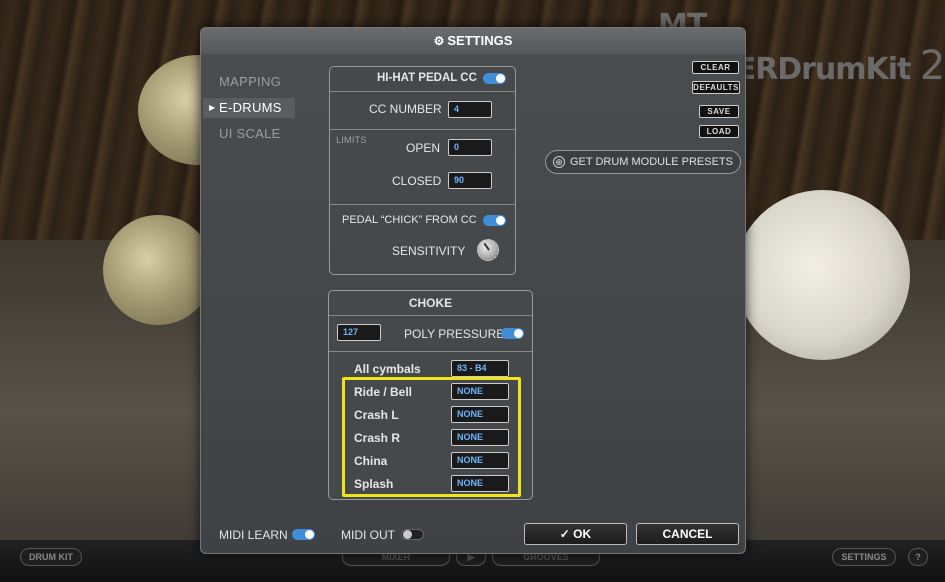 Image resolution: width=945 pixels, height=582 pixels. Describe the element at coordinates (494, 78) in the screenshot. I see `hihat-pedal-cc-toggle` at that location.